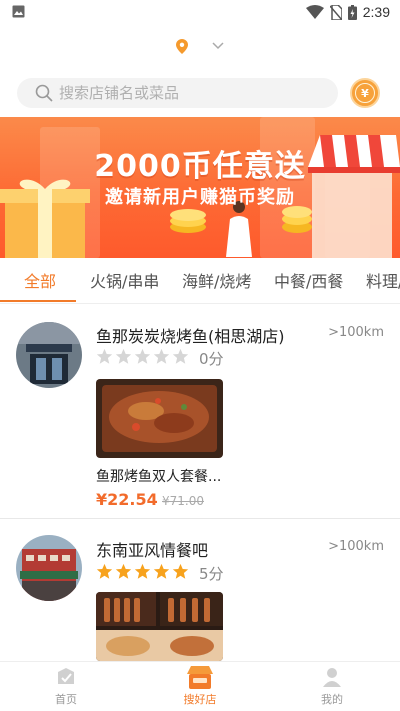 The height and width of the screenshot is (711, 400). I want to click on chevron-down-icon, so click(218, 46).